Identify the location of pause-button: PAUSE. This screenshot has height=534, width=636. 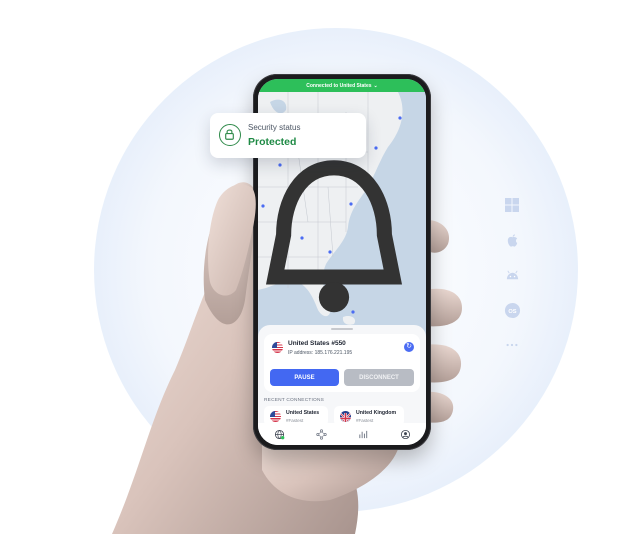
(304, 377).